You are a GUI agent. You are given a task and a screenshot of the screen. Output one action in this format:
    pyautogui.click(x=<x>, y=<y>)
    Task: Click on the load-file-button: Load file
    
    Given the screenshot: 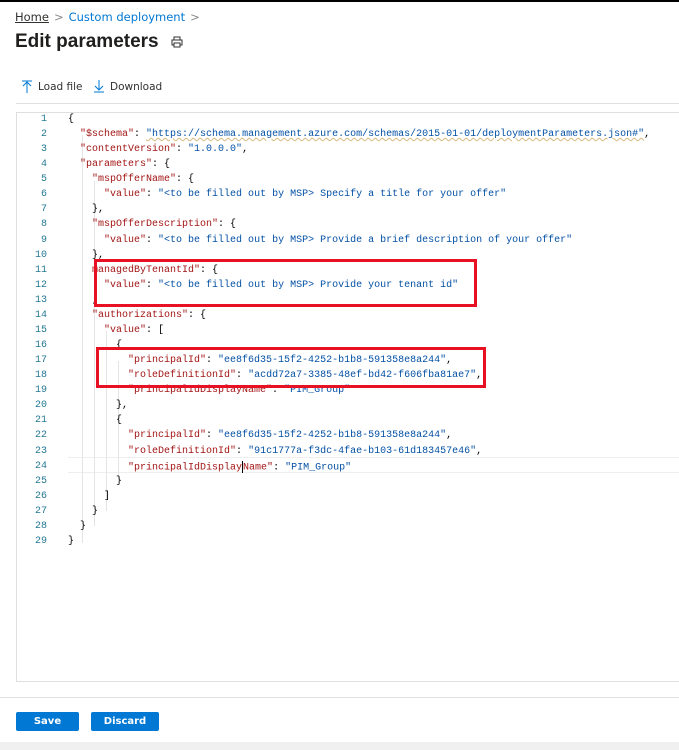 What is the action you would take?
    pyautogui.click(x=52, y=86)
    